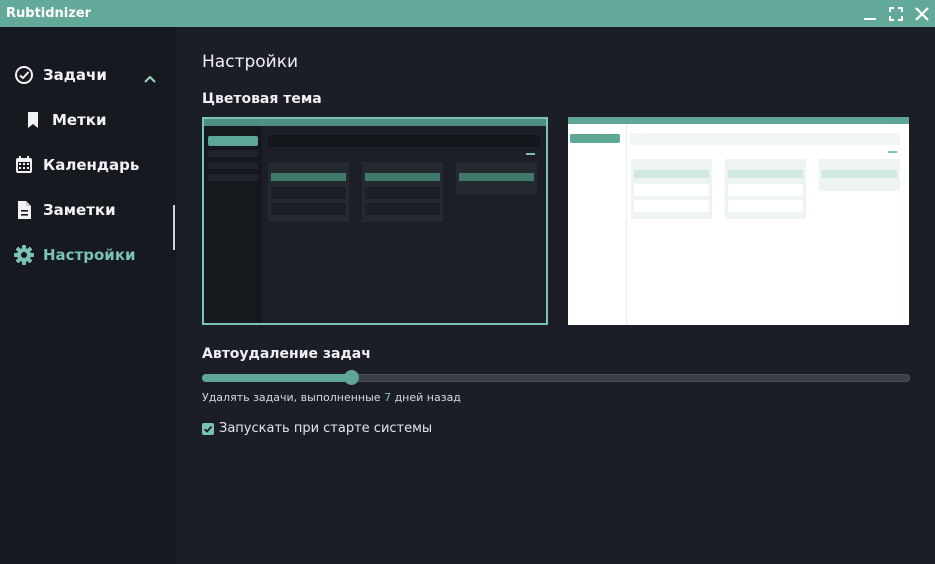 This screenshot has height=564, width=935. What do you see at coordinates (870, 14) in the screenshot?
I see `minimize-icon` at bounding box center [870, 14].